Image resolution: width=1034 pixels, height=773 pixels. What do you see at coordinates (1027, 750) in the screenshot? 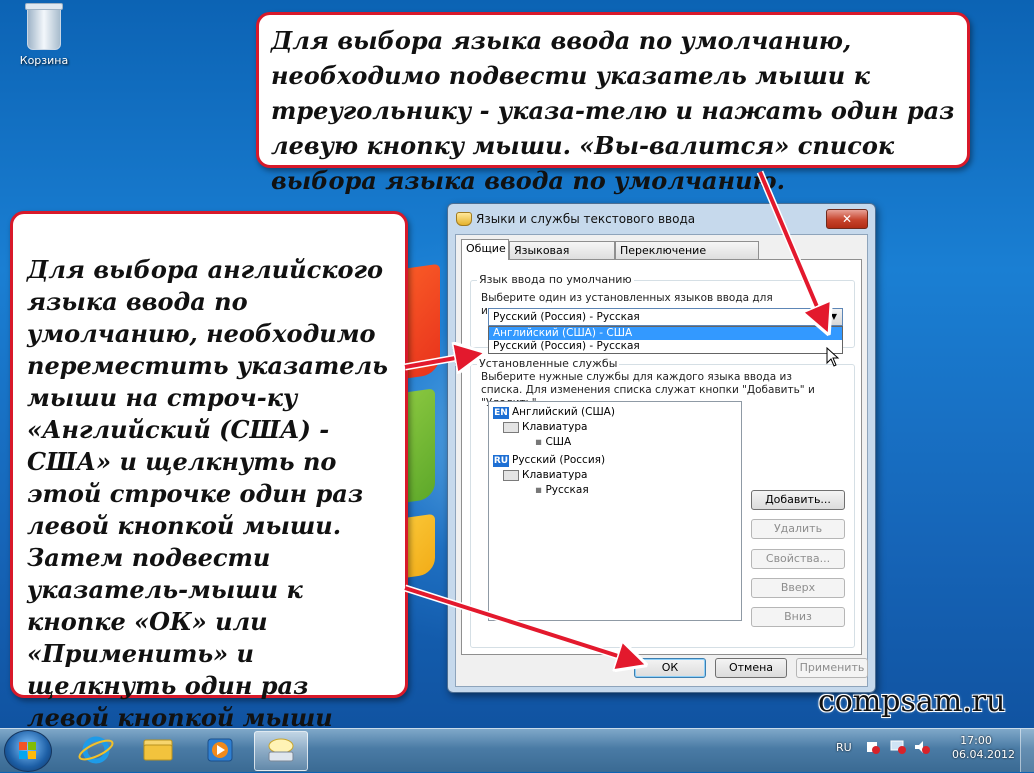
I see `show-desktop-button` at bounding box center [1027, 750].